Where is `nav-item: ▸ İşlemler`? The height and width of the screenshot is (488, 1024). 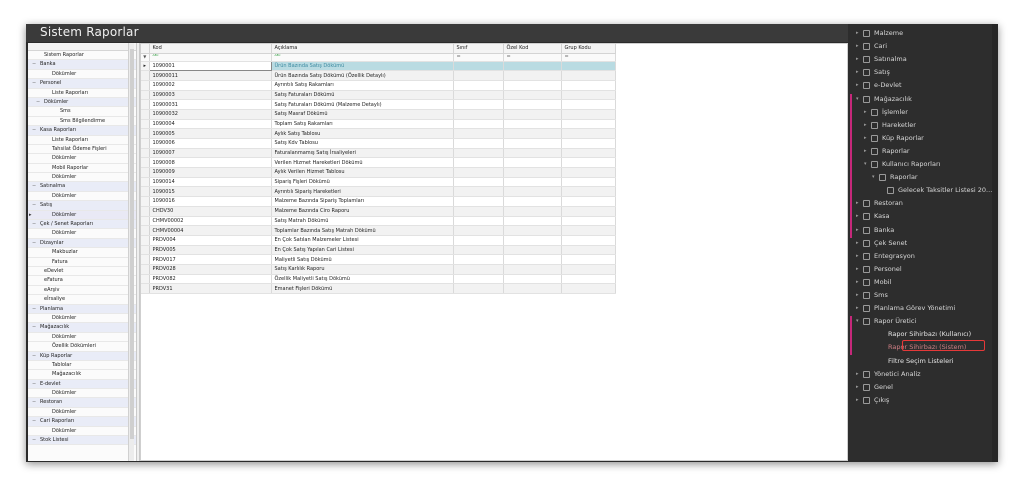 nav-item: ▸ İşlemler is located at coordinates (923, 112).